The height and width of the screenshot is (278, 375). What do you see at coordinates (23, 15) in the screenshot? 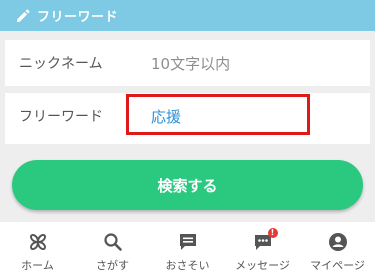
I see `pencil-icon` at bounding box center [23, 15].